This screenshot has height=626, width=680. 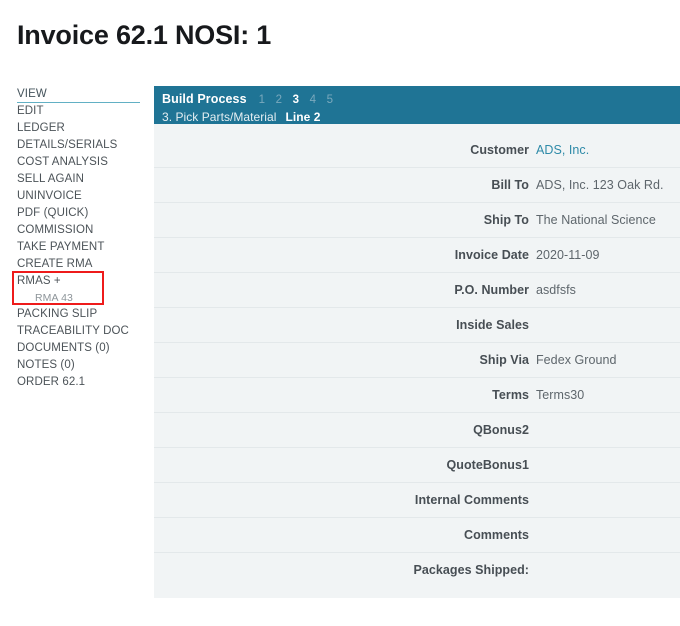 What do you see at coordinates (600, 185) in the screenshot?
I see `field-value: ADS, Inc. 123 Oak Rd.` at bounding box center [600, 185].